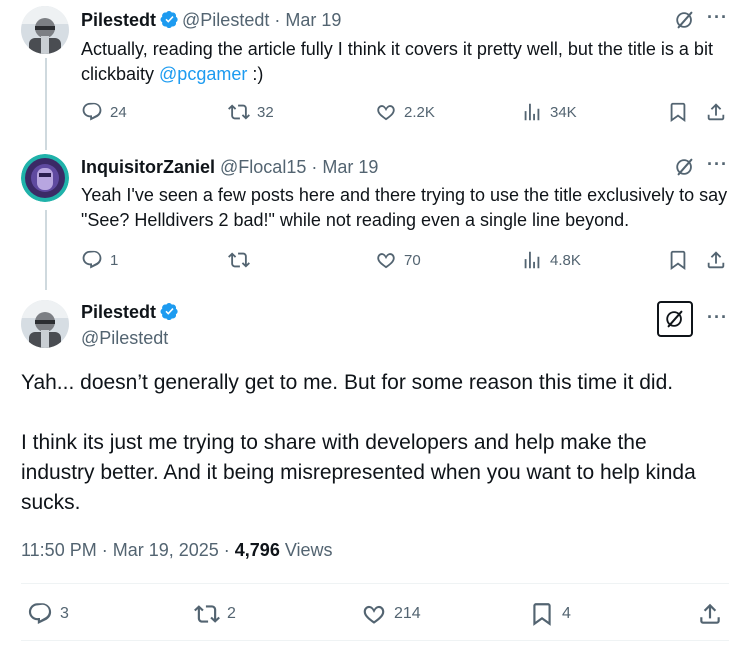 The image size is (750, 645). What do you see at coordinates (104, 112) in the screenshot?
I see `reply-button: 24` at bounding box center [104, 112].